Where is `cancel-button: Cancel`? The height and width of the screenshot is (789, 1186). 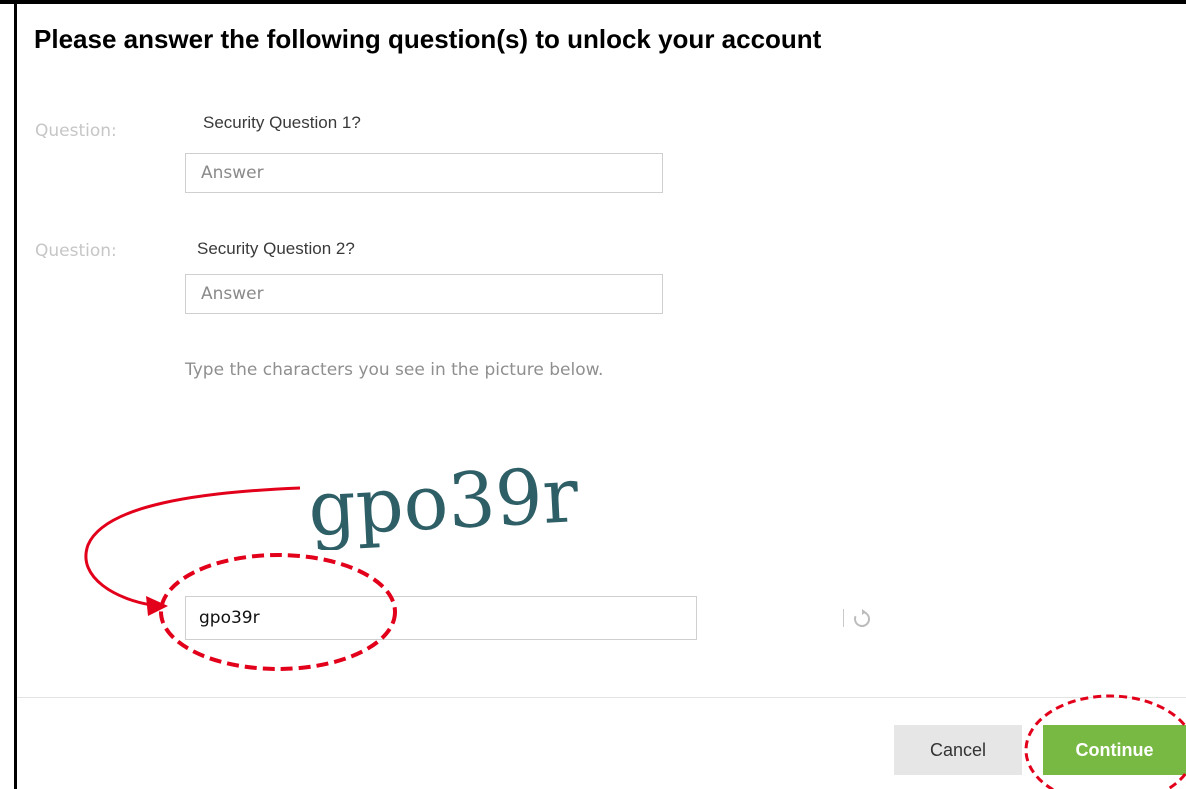 cancel-button: Cancel is located at coordinates (958, 750).